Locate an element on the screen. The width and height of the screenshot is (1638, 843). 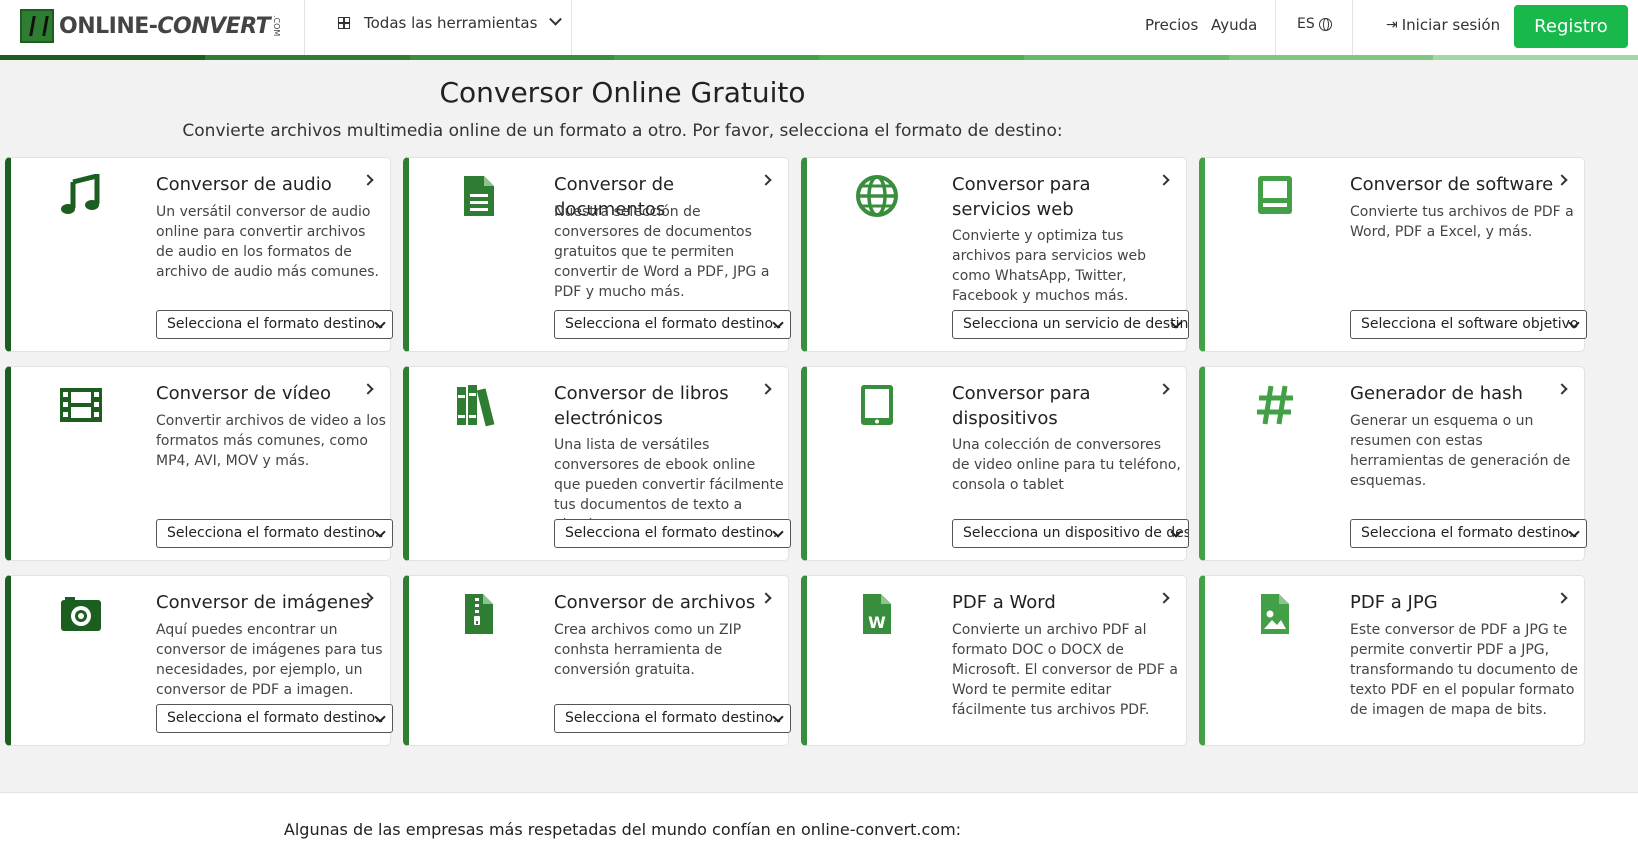
login-link: ⇥ Iniciar sesión is located at coordinates (1443, 25).